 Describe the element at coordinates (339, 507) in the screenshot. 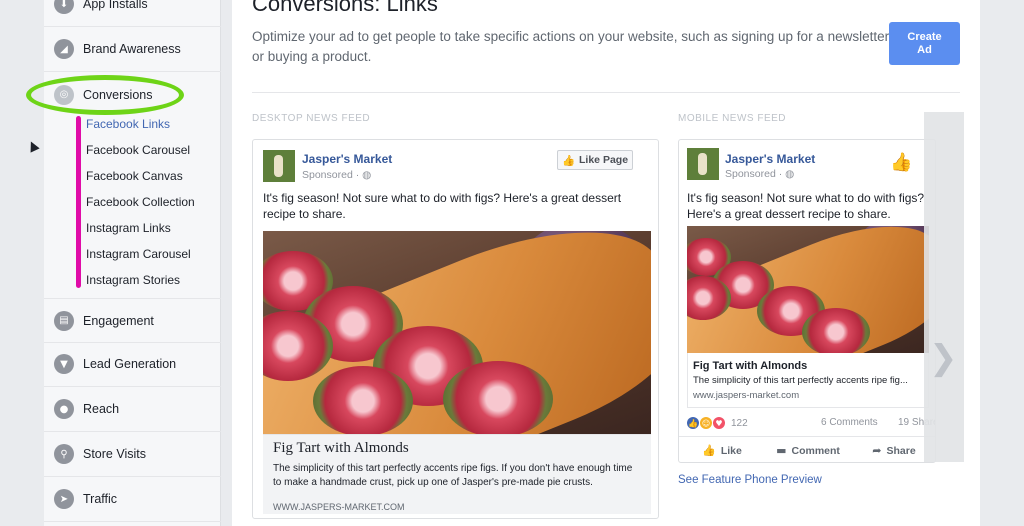

I see `link-url: WWW.JASPERS-MARKET.COM` at that location.